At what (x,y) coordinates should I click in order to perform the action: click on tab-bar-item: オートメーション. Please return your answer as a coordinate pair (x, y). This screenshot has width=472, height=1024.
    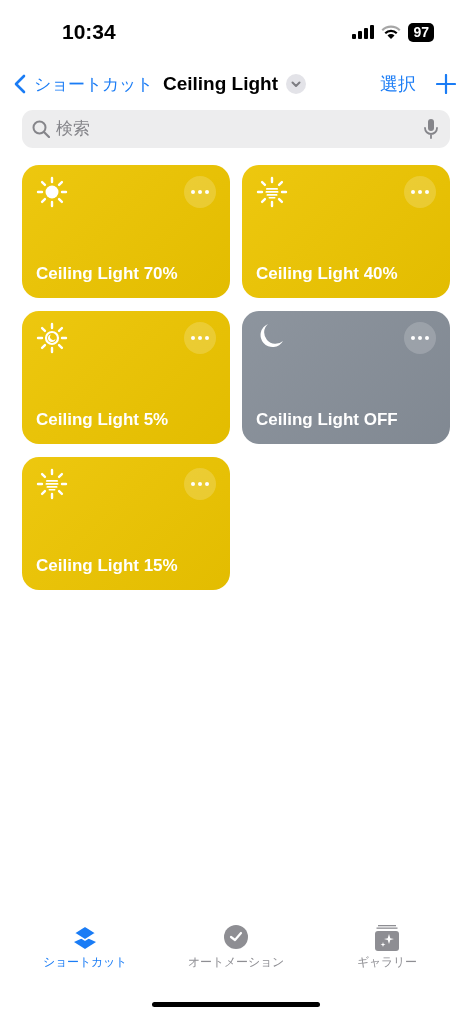
    Looking at the image, I should click on (236, 954).